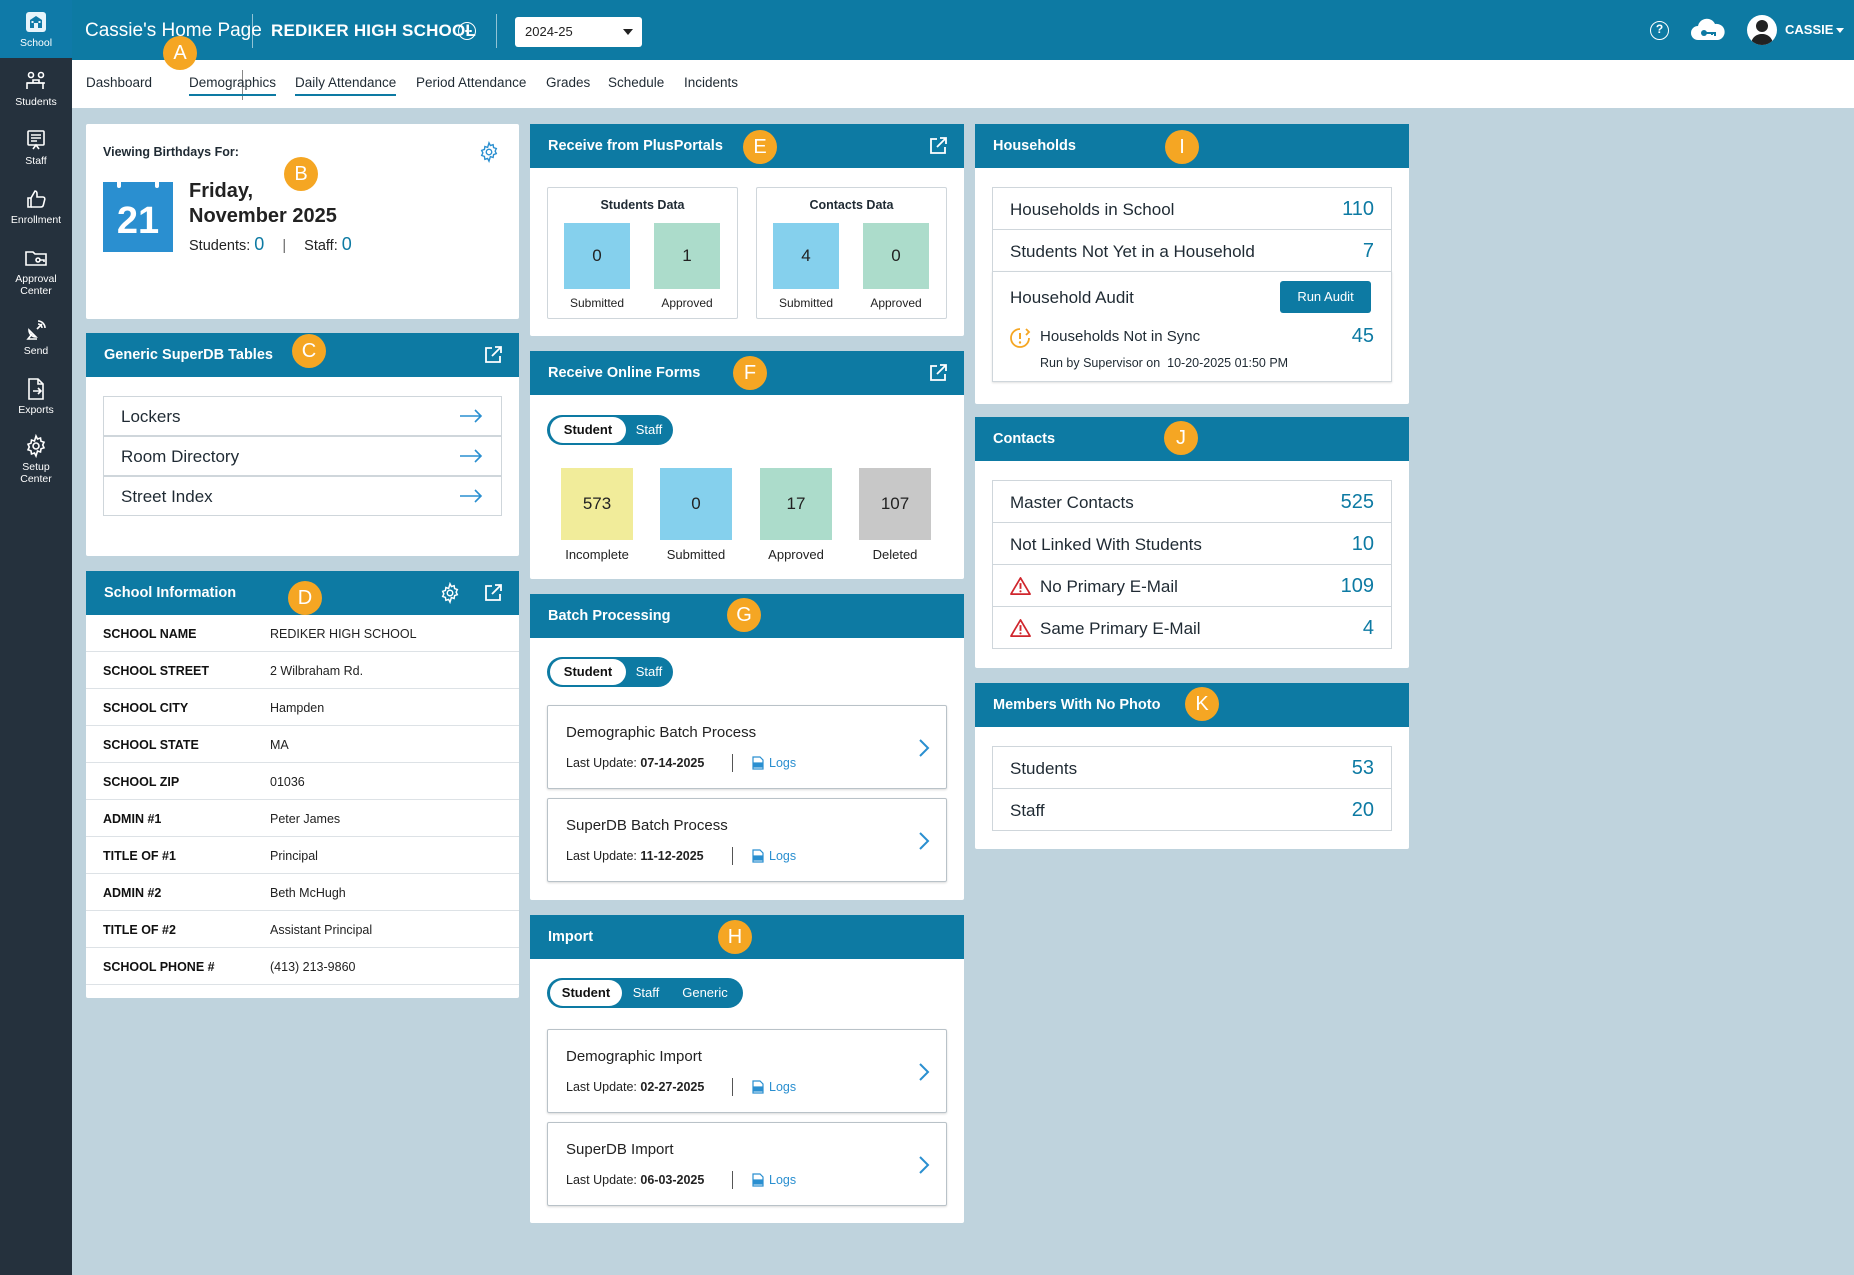 The height and width of the screenshot is (1275, 1854). Describe the element at coordinates (896, 256) in the screenshot. I see `contacts-approved-tile: 0` at that location.